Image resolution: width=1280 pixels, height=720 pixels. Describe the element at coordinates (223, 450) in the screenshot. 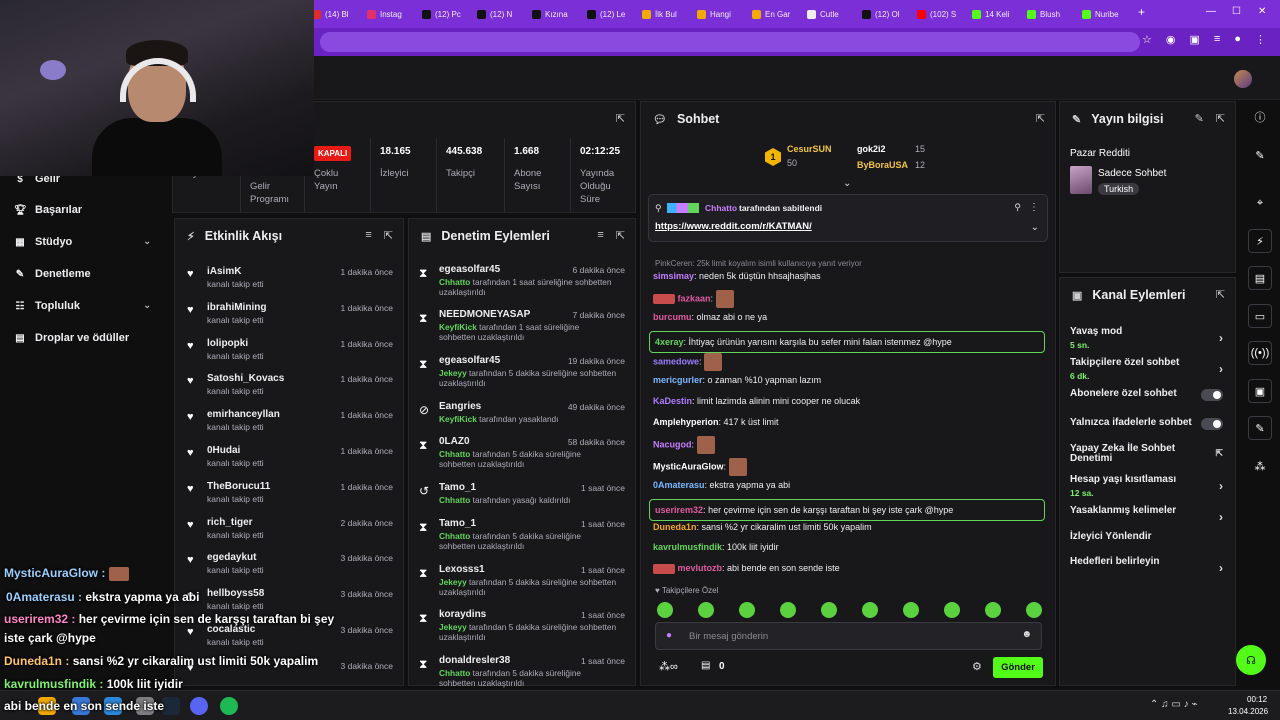

I see `activity-username: 0Hudai` at that location.